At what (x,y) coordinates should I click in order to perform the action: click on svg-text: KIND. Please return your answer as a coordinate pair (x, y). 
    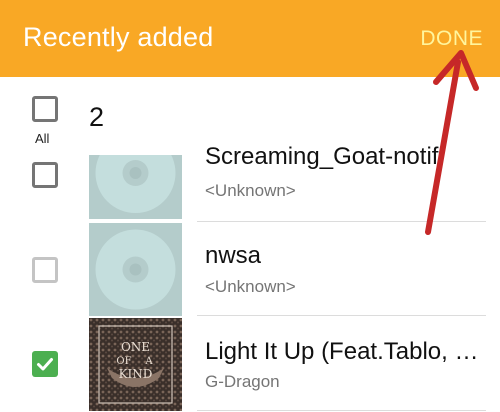
    Looking at the image, I should click on (136, 374).